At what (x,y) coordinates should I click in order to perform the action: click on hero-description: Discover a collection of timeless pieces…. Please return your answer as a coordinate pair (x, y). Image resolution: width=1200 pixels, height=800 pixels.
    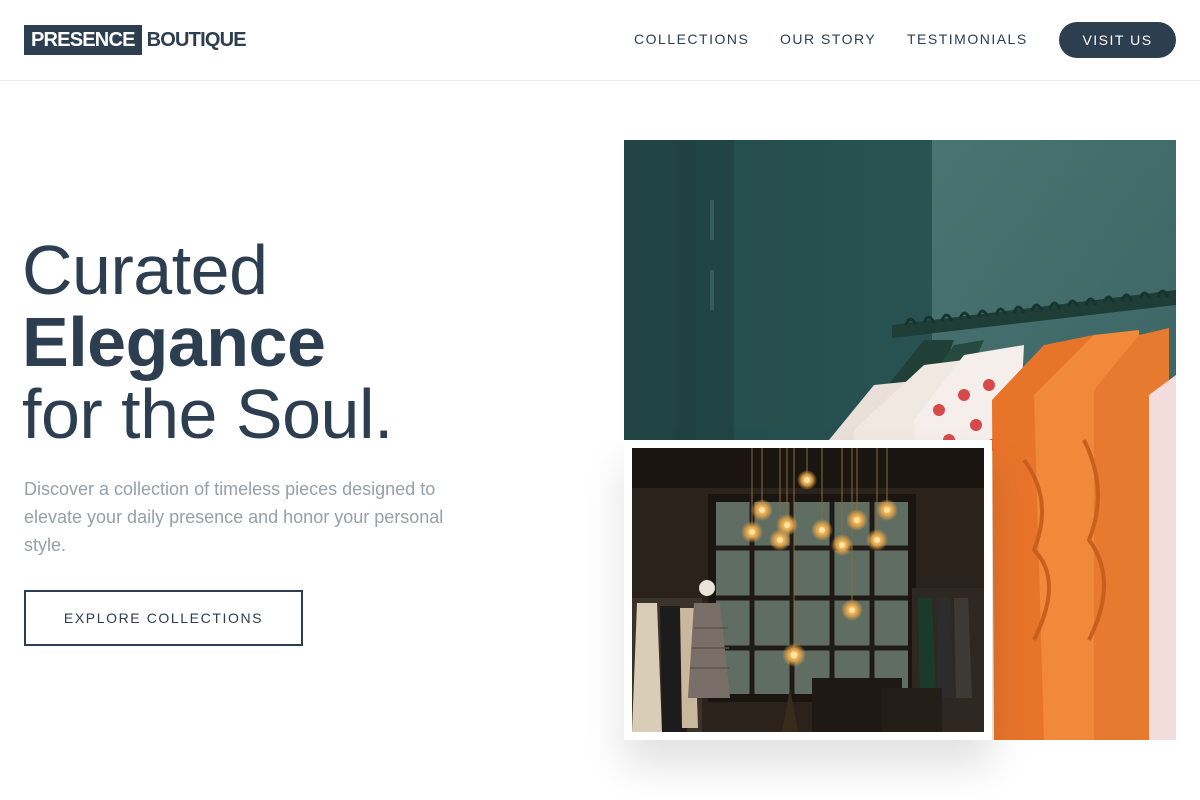
    Looking at the image, I should click on (234, 517).